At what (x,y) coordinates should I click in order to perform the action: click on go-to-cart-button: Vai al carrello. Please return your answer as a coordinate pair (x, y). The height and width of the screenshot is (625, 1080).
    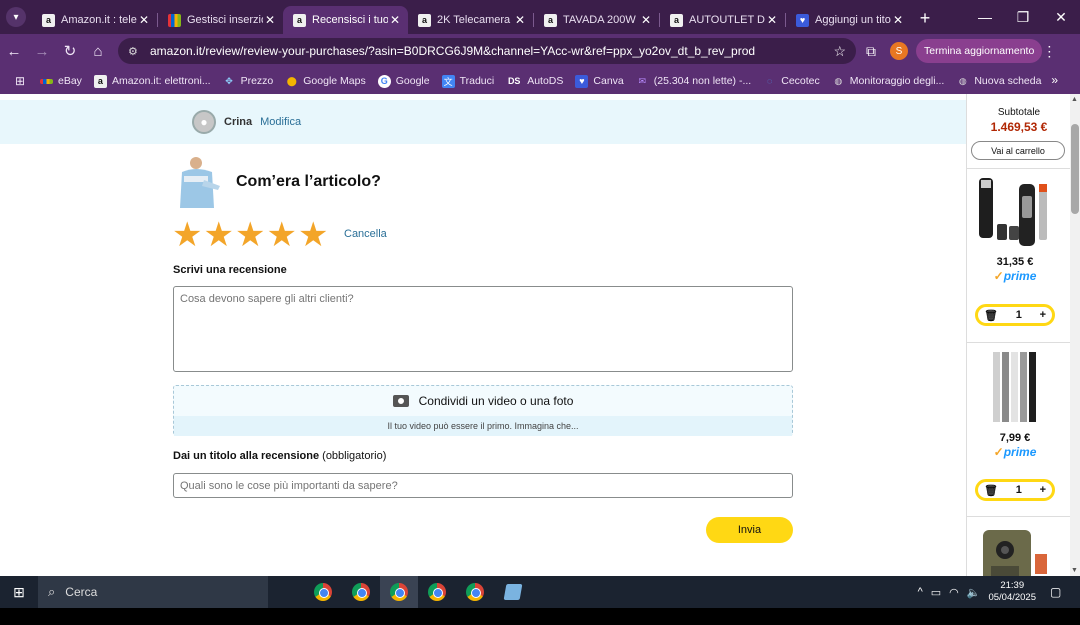
    Looking at the image, I should click on (1018, 150).